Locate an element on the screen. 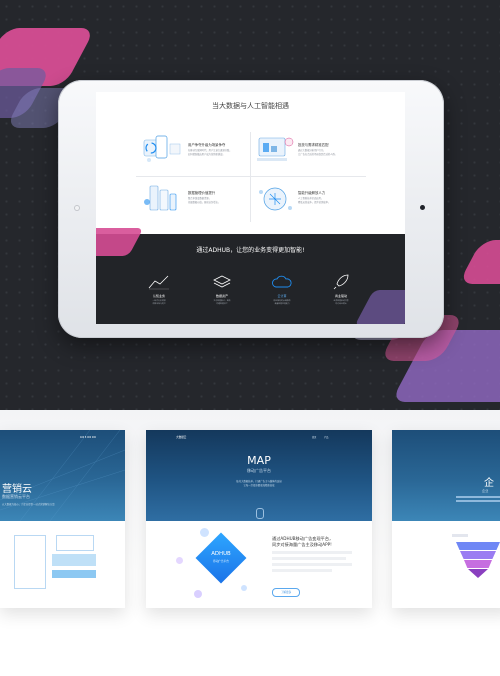  screen-dashboard-icon is located at coordinates (275, 149).